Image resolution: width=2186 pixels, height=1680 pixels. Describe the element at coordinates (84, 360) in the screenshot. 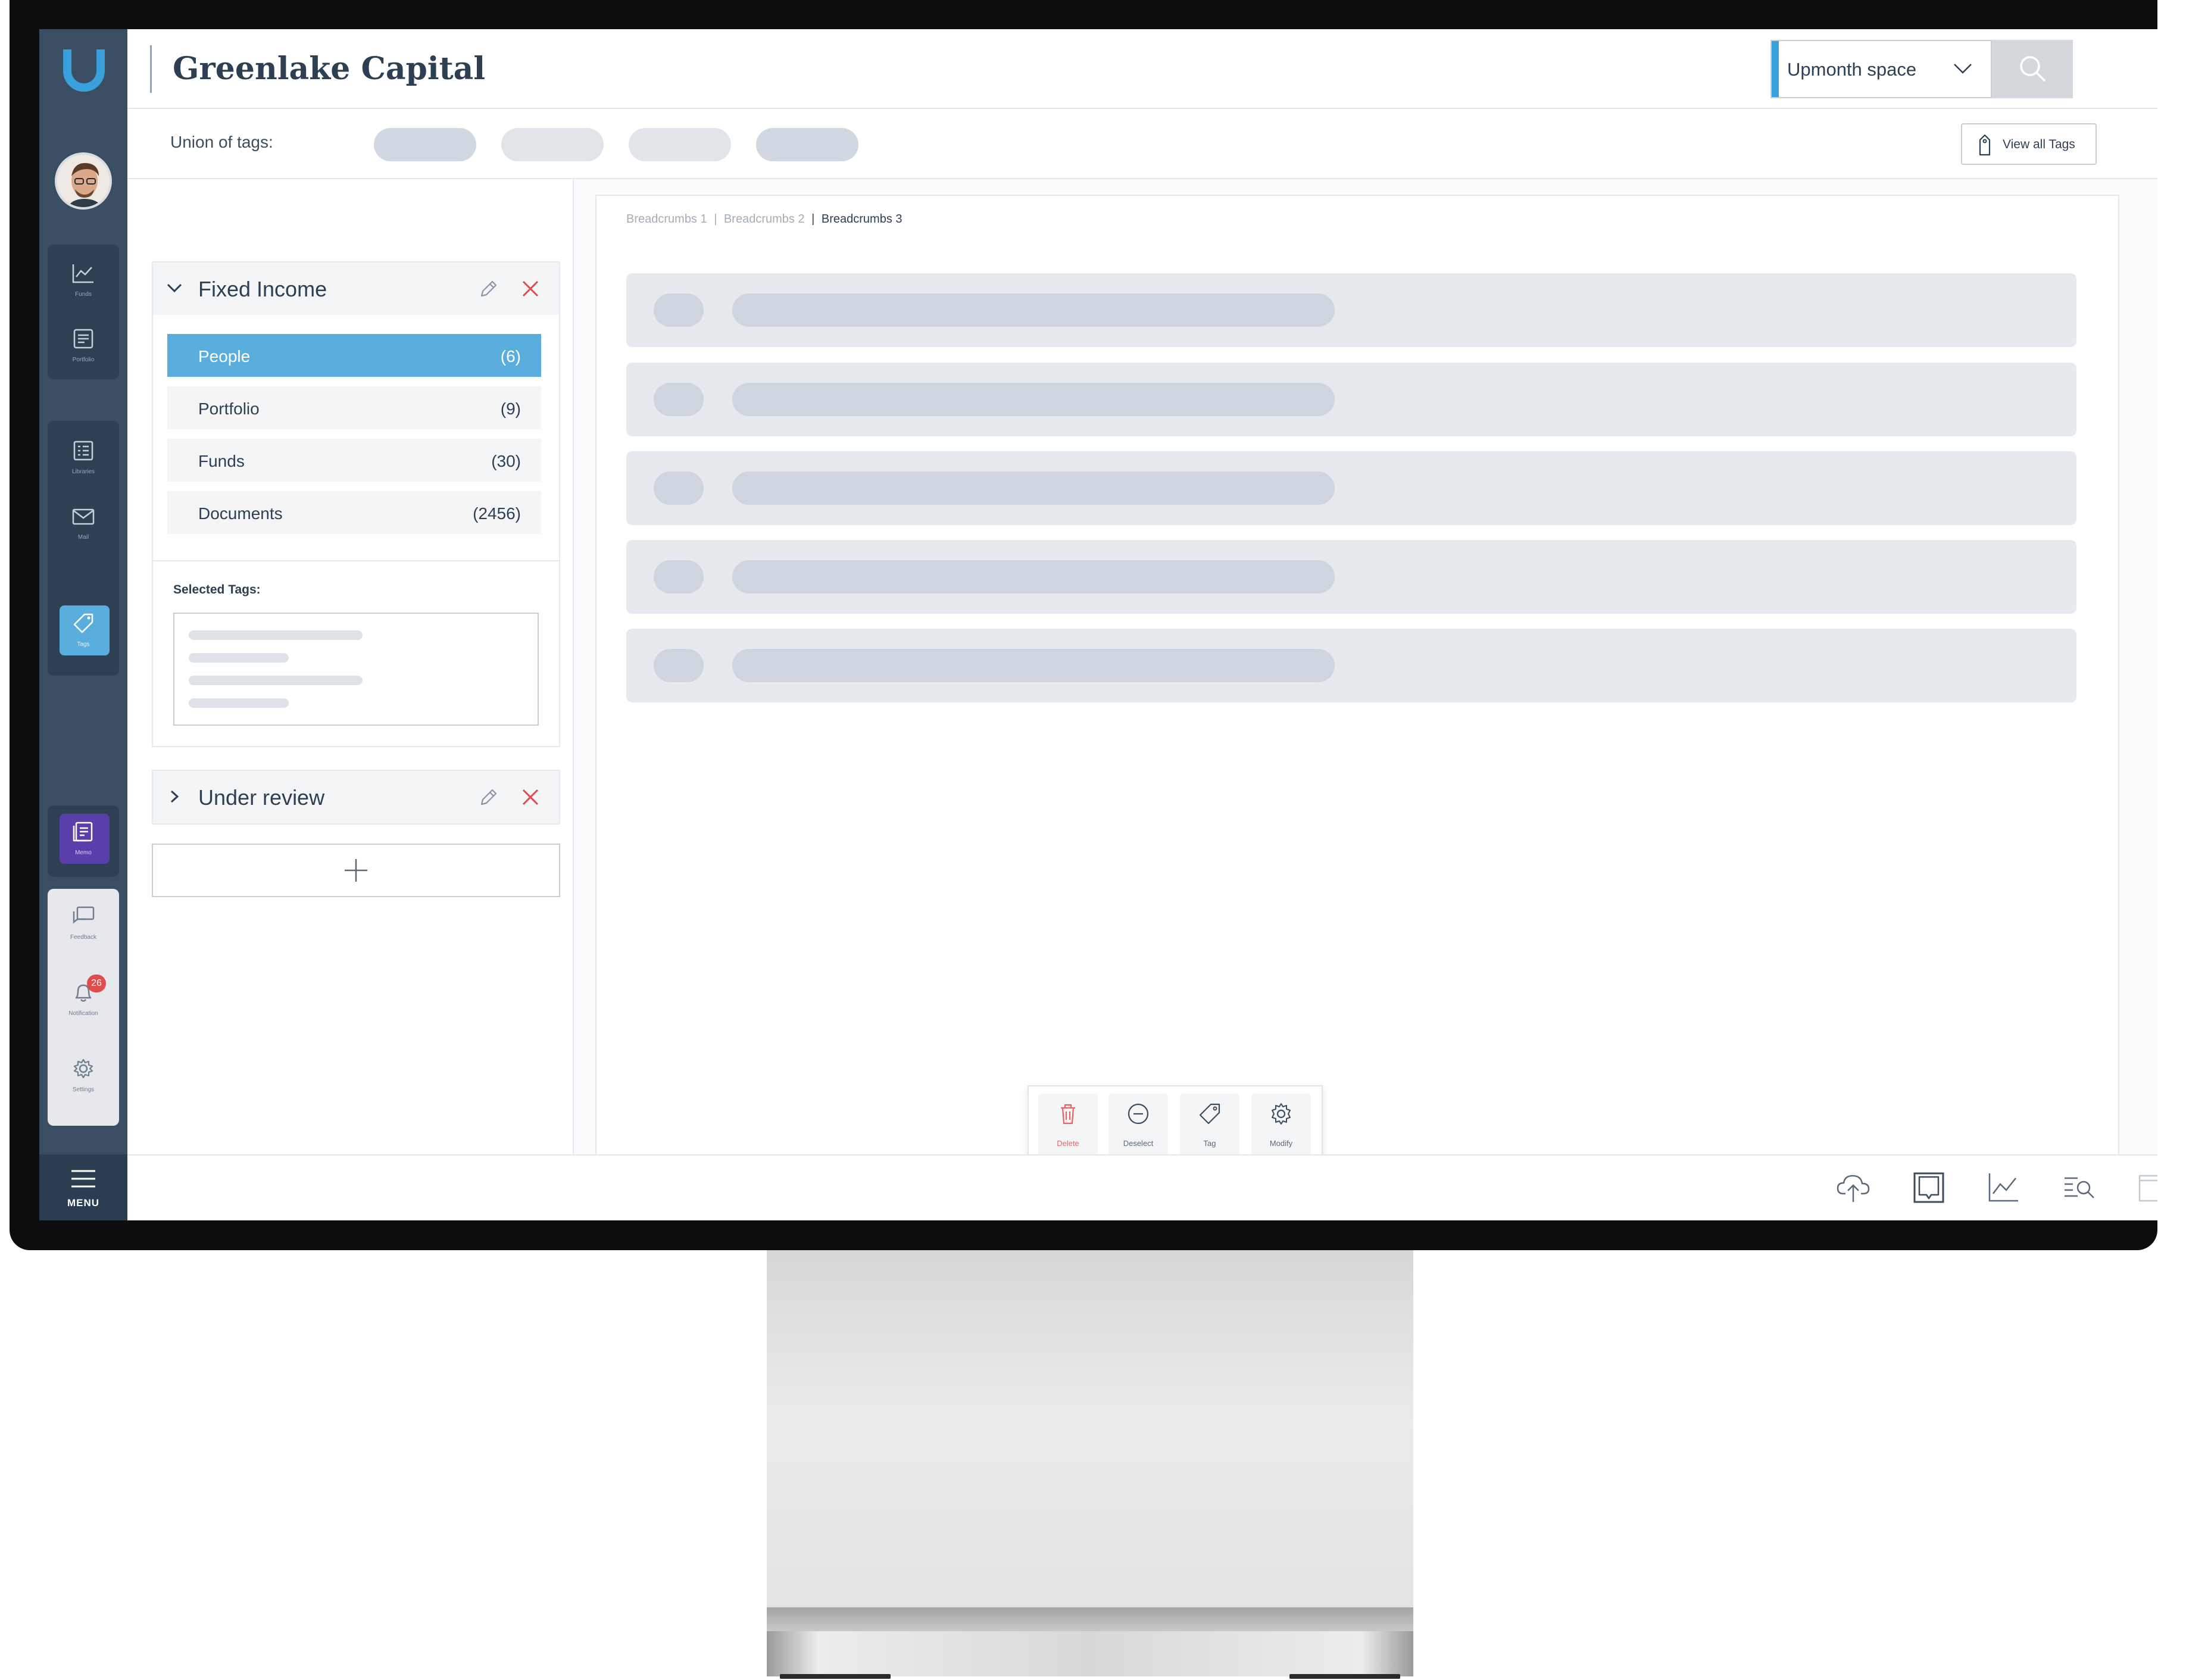

I see `rail-label: Portfolio` at that location.